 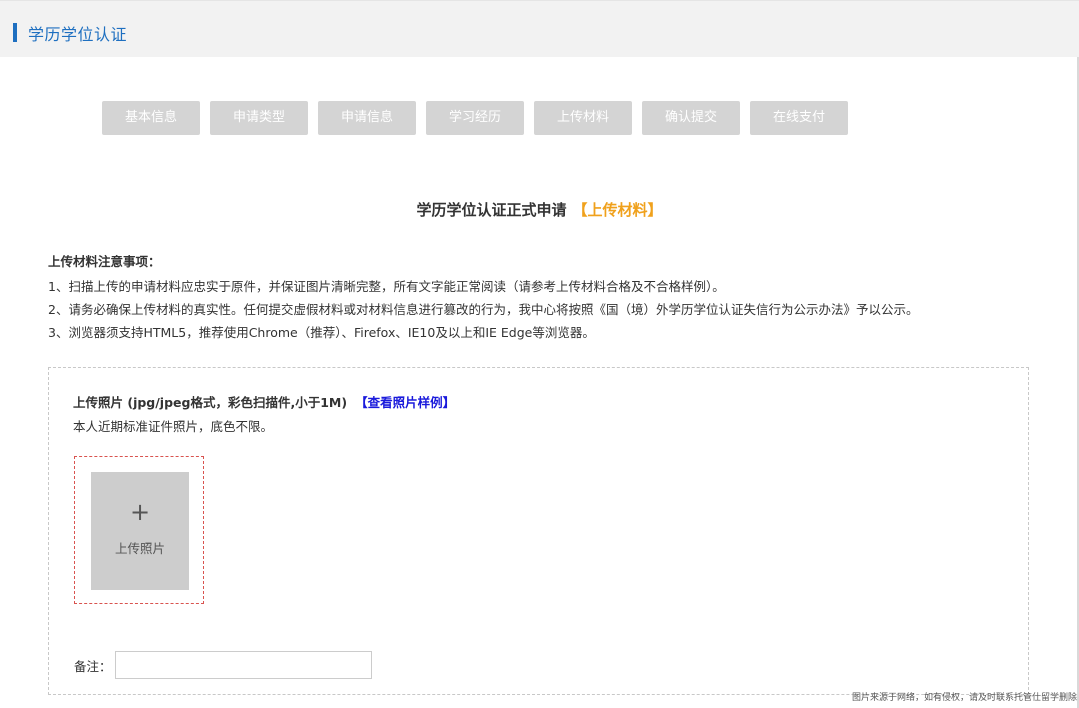 What do you see at coordinates (78, 34) in the screenshot?
I see `page-title: 学历学位认证` at bounding box center [78, 34].